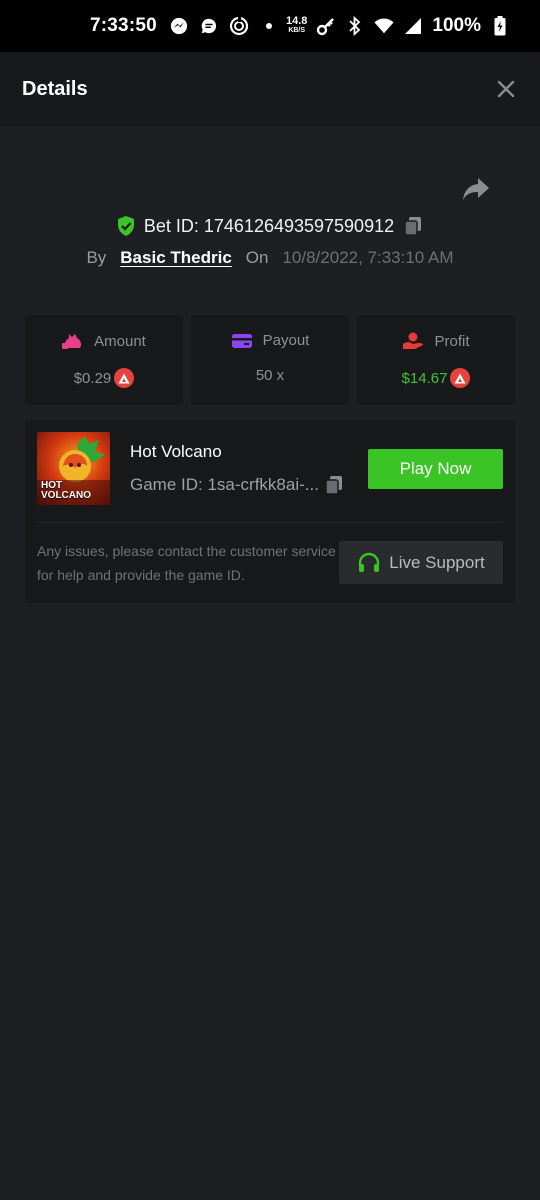 The image size is (540, 1200). I want to click on amount-label: Amount, so click(120, 341).